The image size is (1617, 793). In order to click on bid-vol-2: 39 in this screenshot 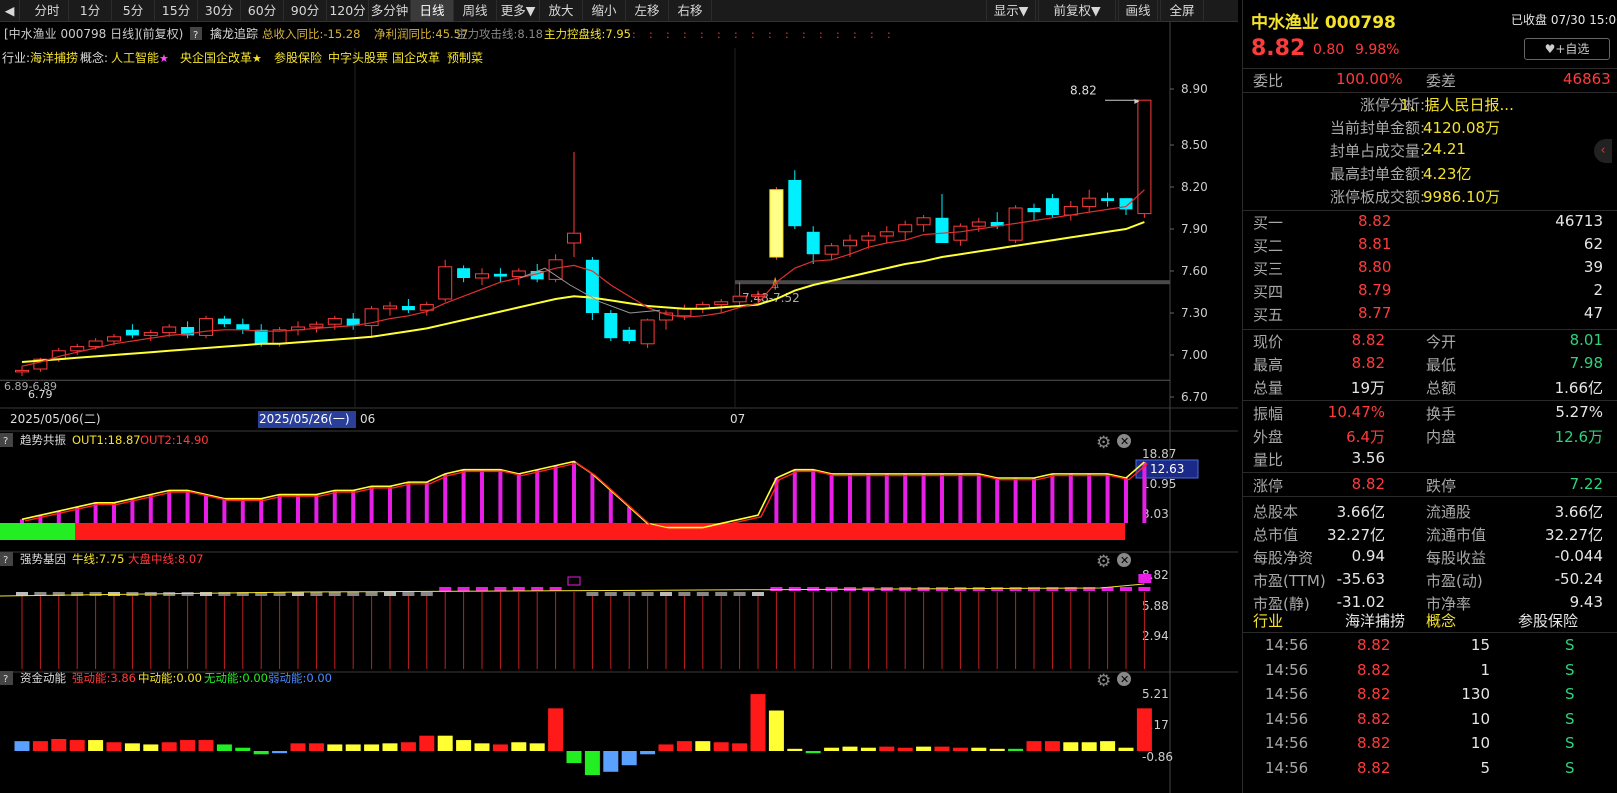, I will do `click(1593, 267)`.